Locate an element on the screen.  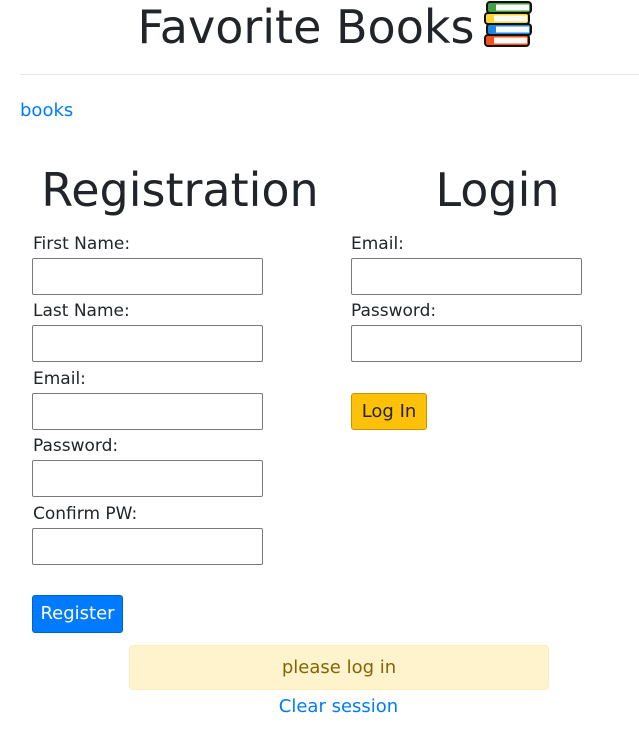
login-password-field is located at coordinates (466, 343).